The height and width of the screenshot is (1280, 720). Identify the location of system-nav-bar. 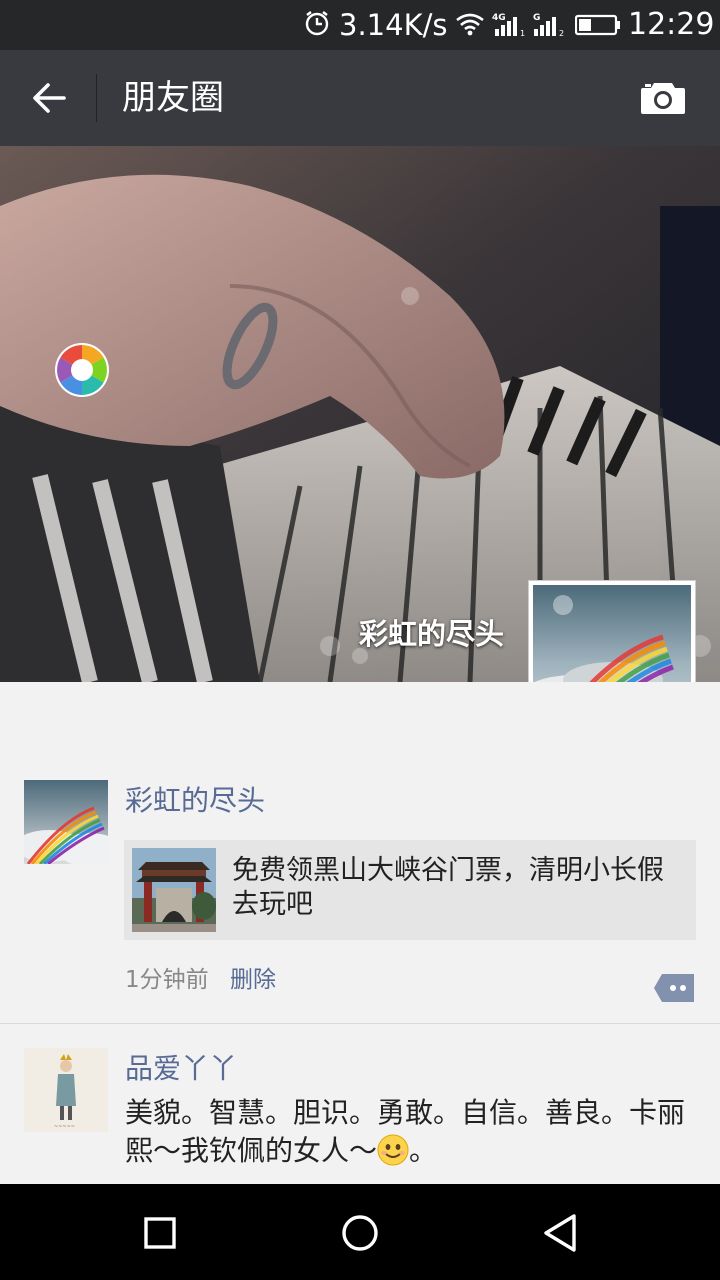
(360, 1232).